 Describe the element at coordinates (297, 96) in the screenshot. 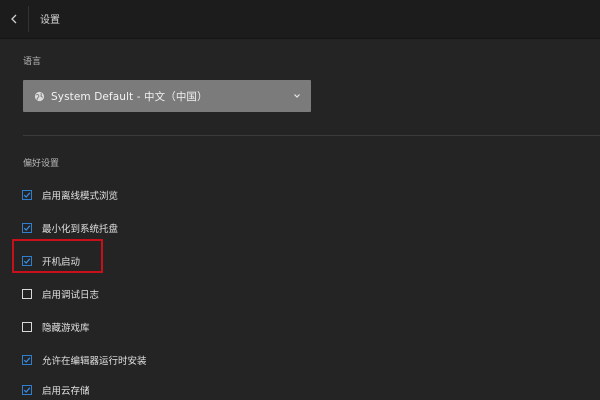

I see `chevron-down-icon` at that location.